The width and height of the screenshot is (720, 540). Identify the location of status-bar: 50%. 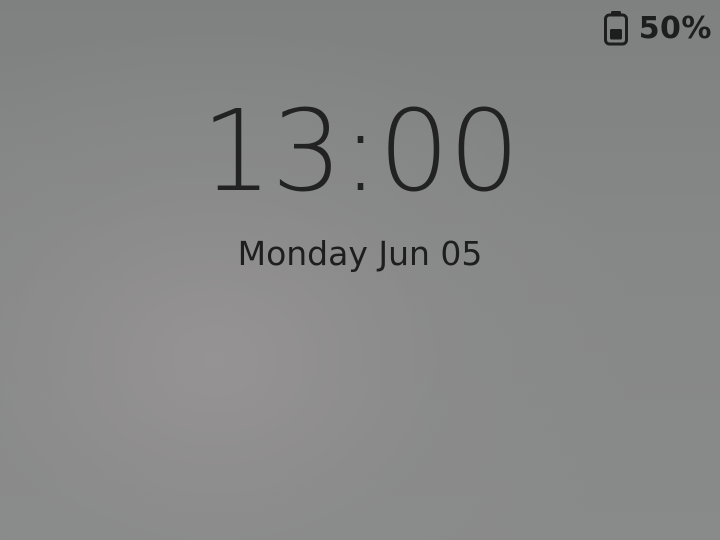
(661, 28).